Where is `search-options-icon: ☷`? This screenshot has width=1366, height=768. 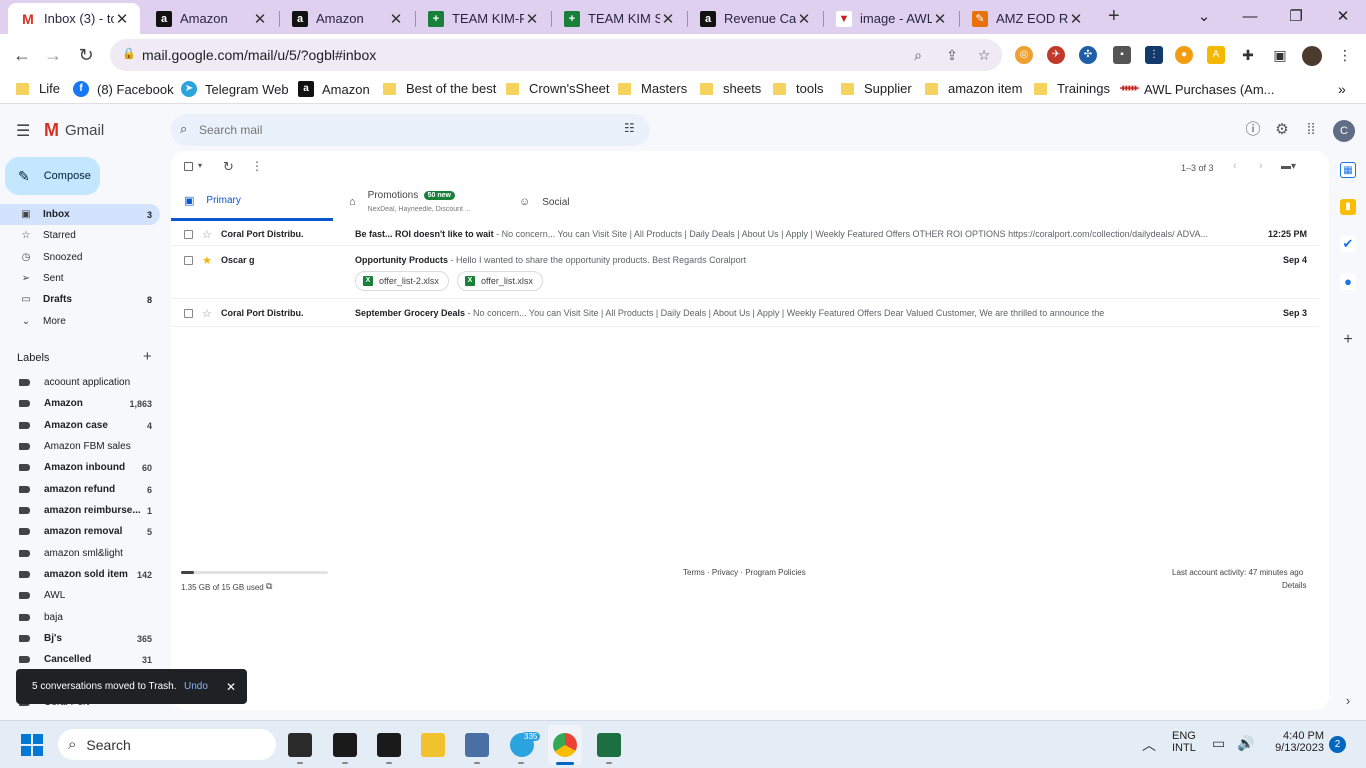
search-options-icon: ☷ is located at coordinates (629, 128).